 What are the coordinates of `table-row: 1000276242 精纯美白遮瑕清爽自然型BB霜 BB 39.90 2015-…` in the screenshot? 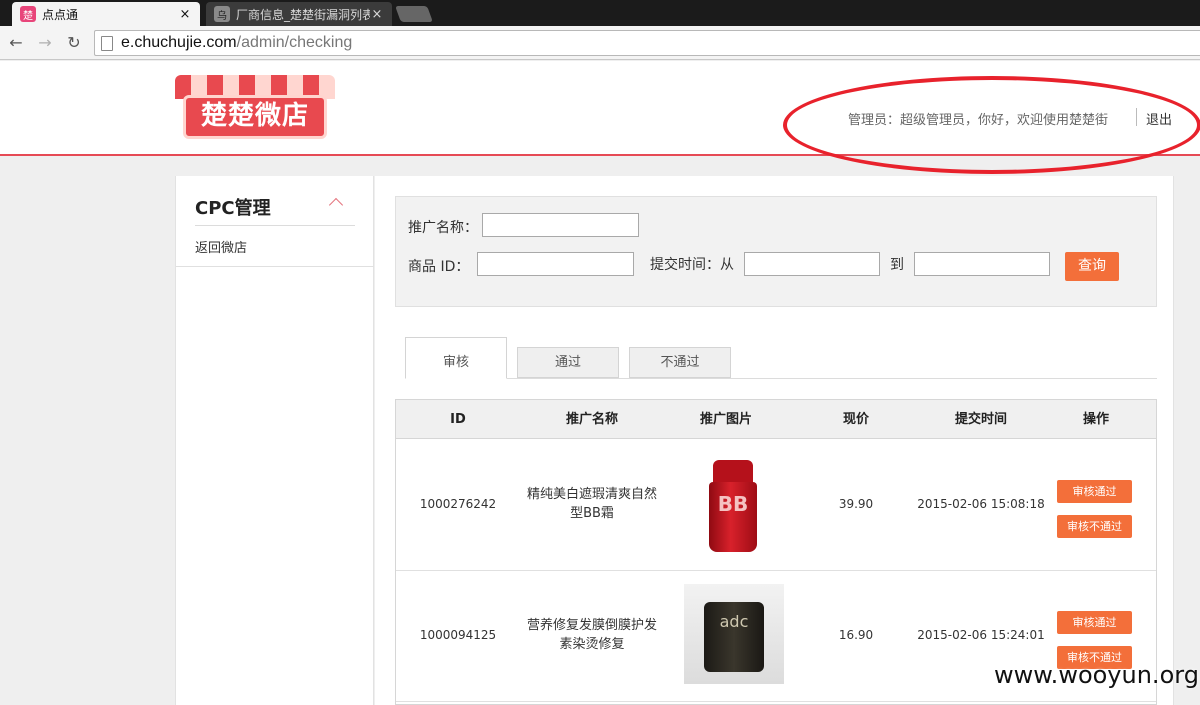 It's located at (776, 505).